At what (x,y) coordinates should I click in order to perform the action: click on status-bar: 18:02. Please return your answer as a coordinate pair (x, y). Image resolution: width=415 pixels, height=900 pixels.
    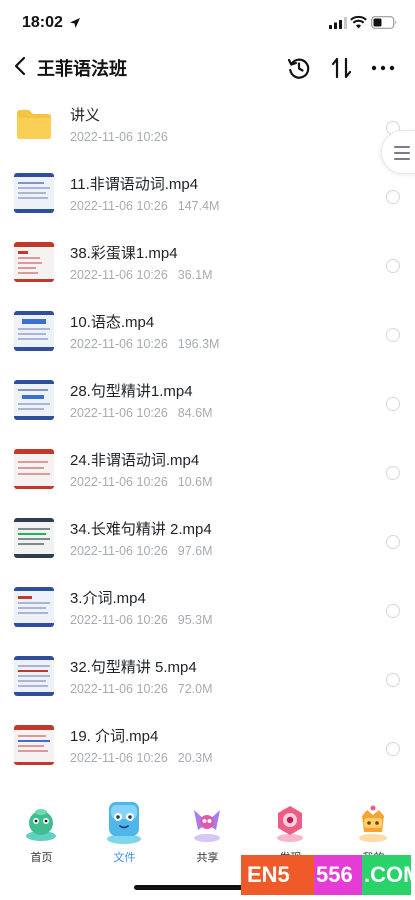
    Looking at the image, I should click on (207, 23).